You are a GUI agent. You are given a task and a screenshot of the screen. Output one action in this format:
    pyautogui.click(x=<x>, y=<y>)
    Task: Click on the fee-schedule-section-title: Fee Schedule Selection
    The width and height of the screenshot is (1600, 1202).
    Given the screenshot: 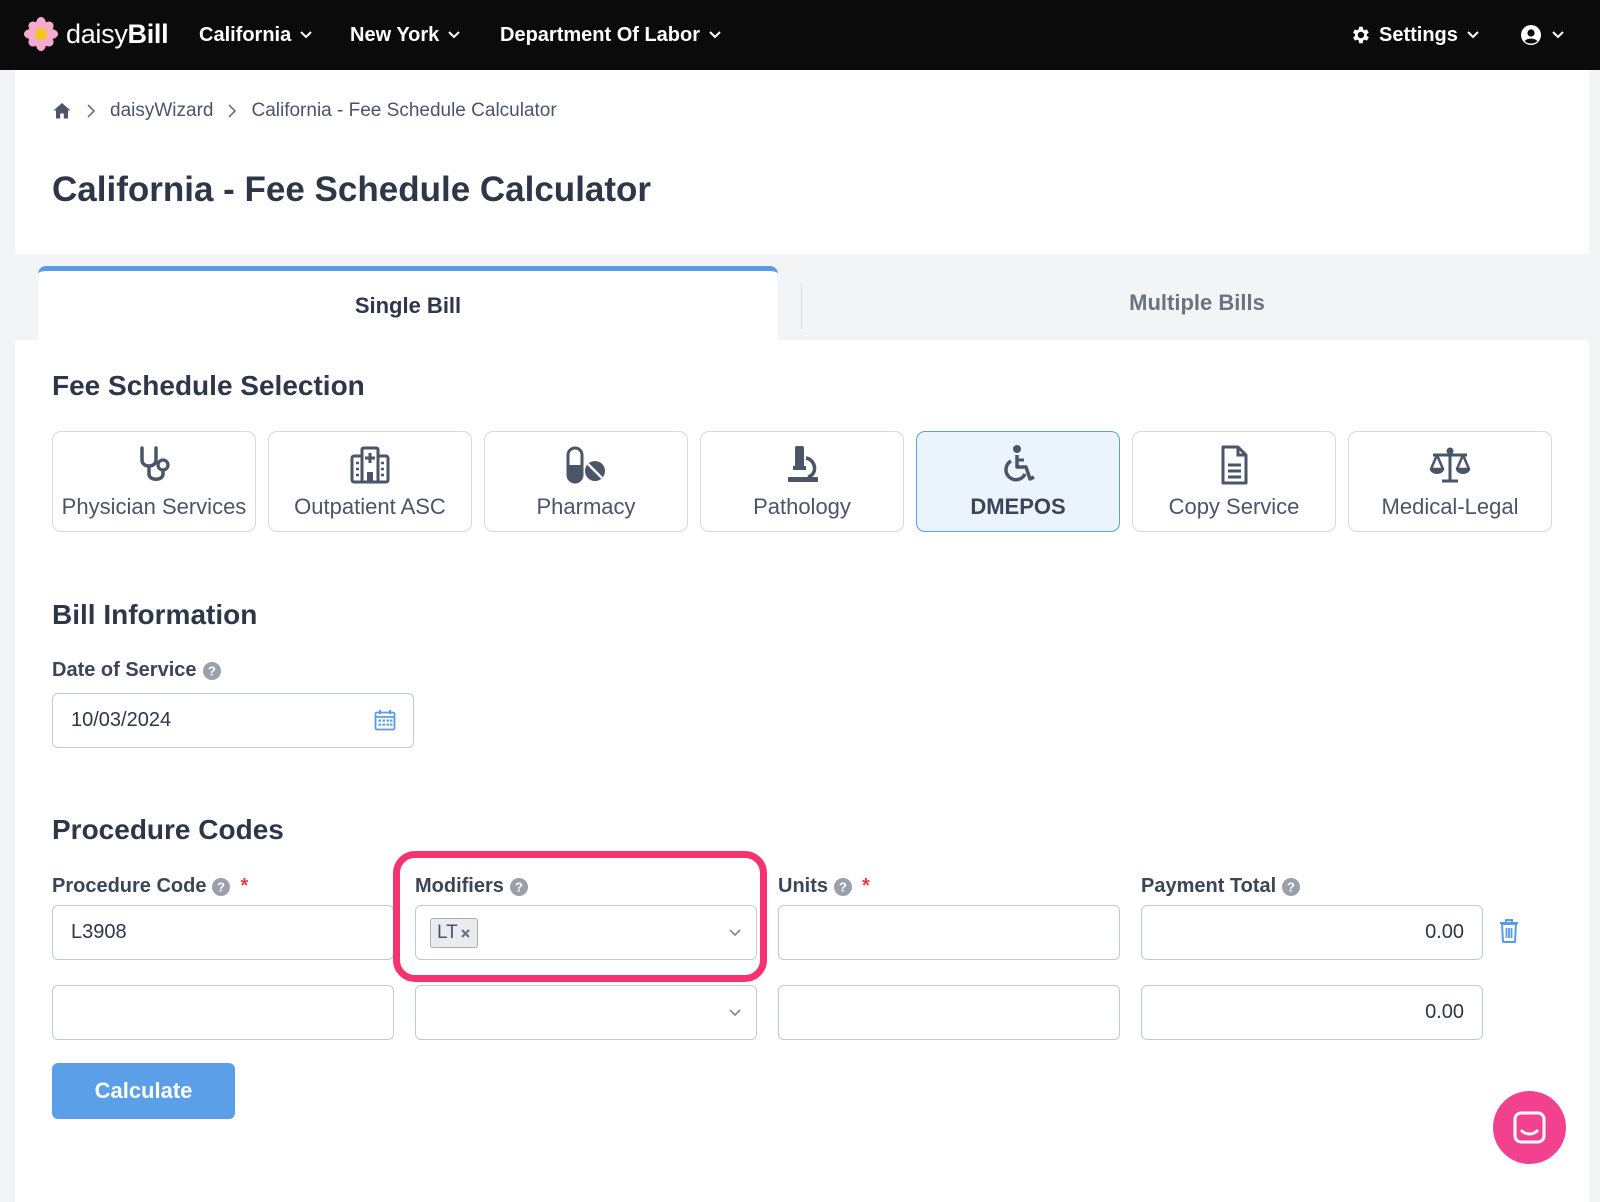 What is the action you would take?
    pyautogui.click(x=208, y=385)
    